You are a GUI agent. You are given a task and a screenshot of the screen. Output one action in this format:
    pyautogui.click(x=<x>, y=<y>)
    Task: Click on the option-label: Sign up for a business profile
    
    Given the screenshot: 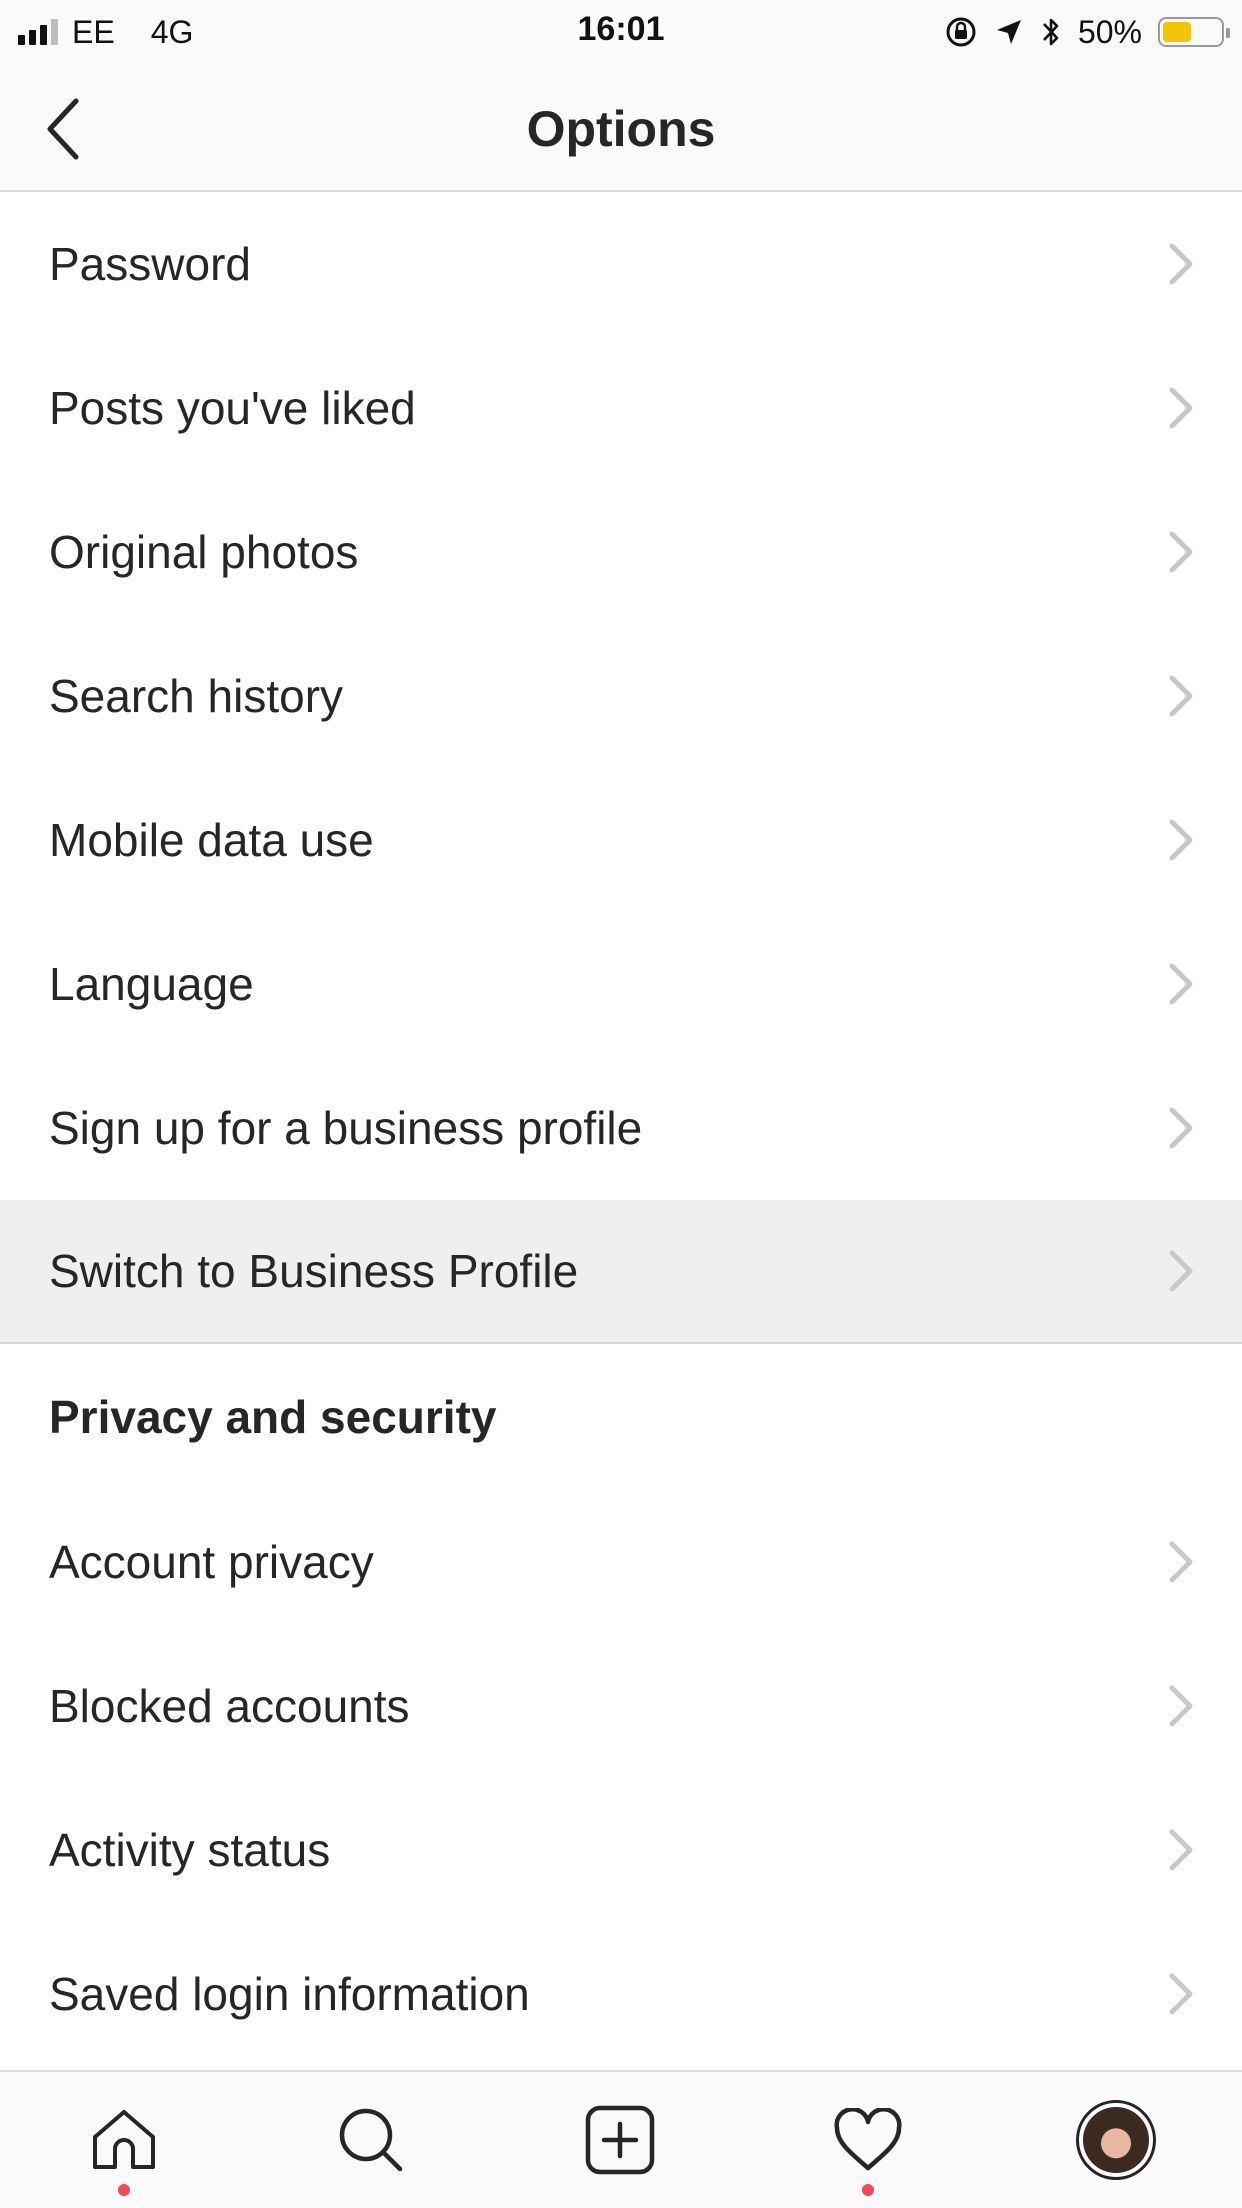 What is the action you would take?
    pyautogui.click(x=346, y=1128)
    